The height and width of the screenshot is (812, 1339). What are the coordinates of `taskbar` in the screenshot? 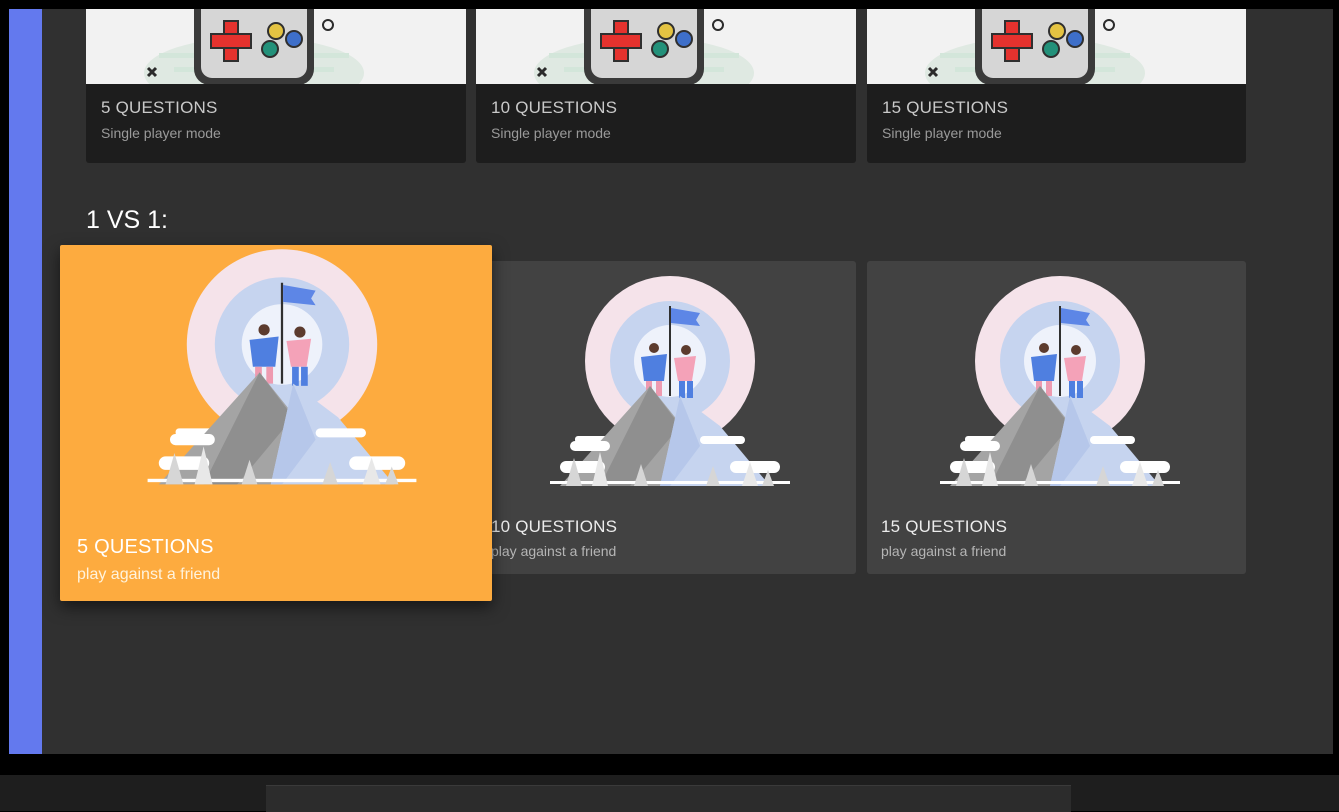 It's located at (669, 793).